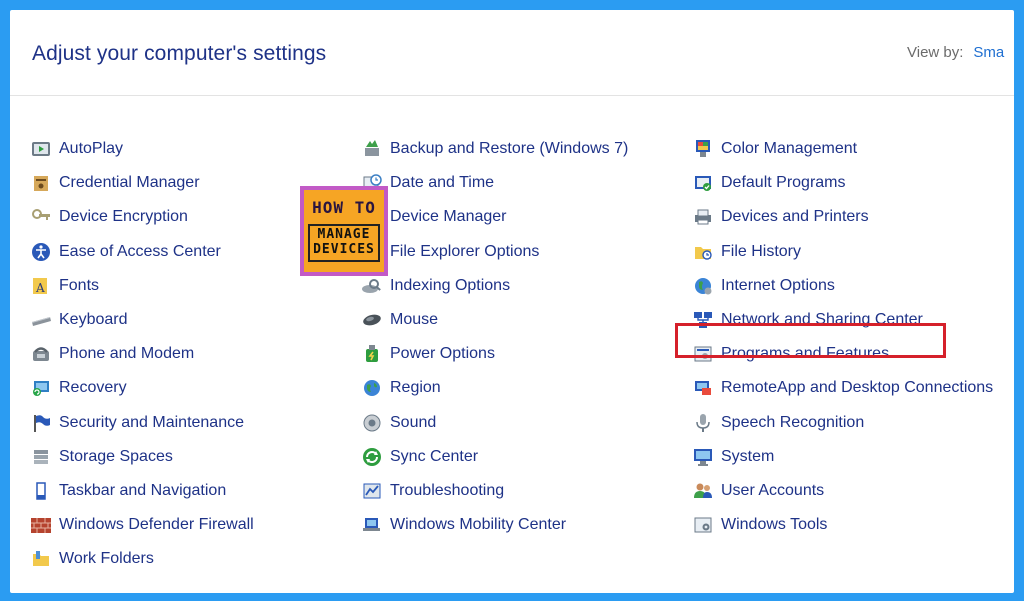  Describe the element at coordinates (142, 320) in the screenshot. I see `control-panel-item-keyboard: Keyboard` at that location.